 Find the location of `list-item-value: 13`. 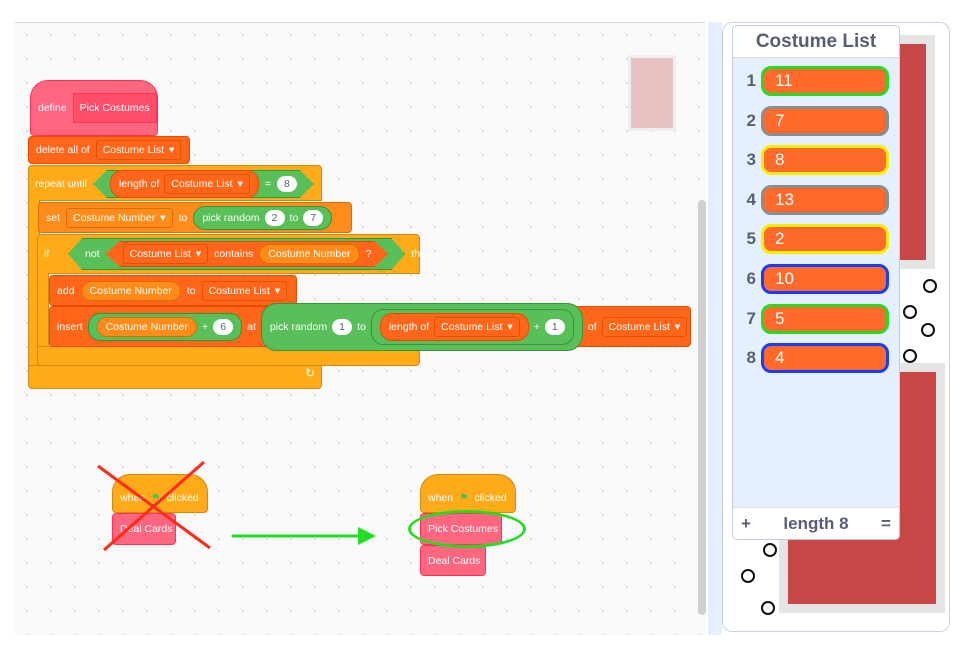

list-item-value: 13 is located at coordinates (825, 199).